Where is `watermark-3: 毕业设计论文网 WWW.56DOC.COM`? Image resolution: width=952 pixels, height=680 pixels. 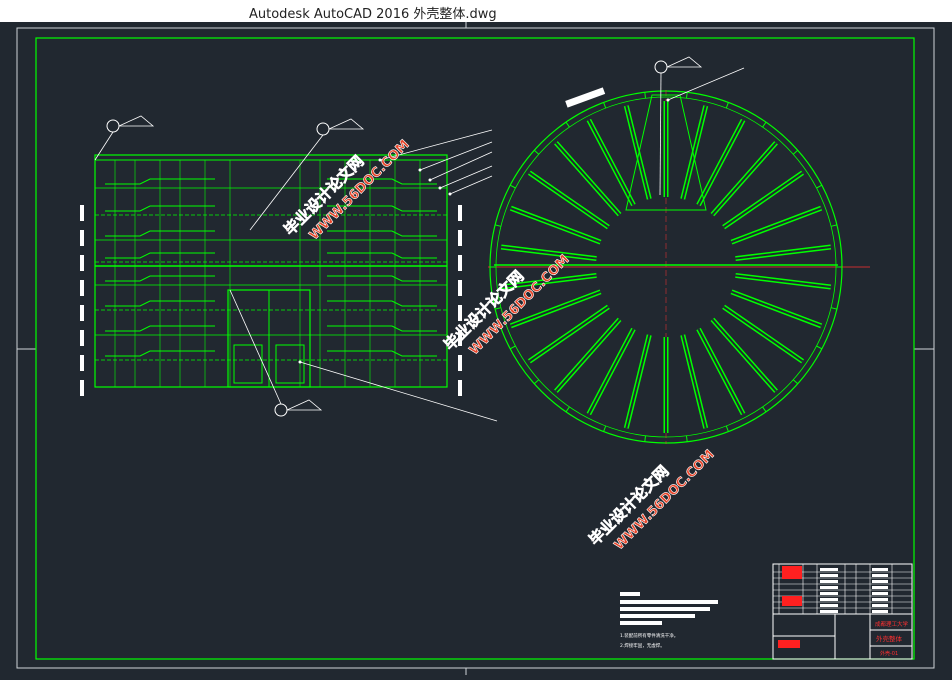 watermark-3: 毕业设计论文网 WWW.56DOC.COM is located at coordinates (651, 500).